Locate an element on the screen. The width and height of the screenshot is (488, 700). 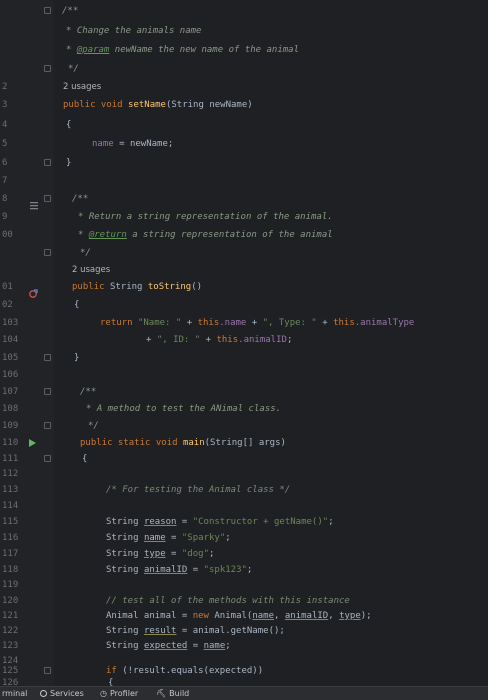
code-line: 108 * A method to test the ANimal class. is located at coordinates (244, 409).